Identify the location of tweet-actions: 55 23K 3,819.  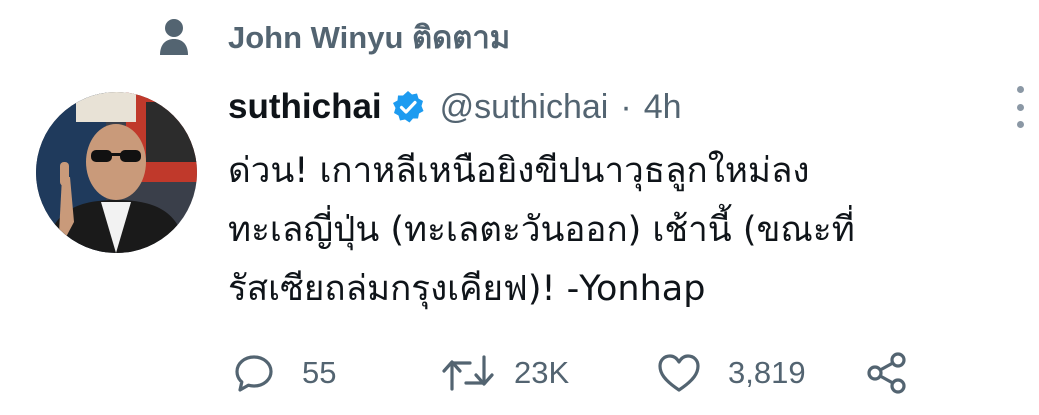
(632, 373).